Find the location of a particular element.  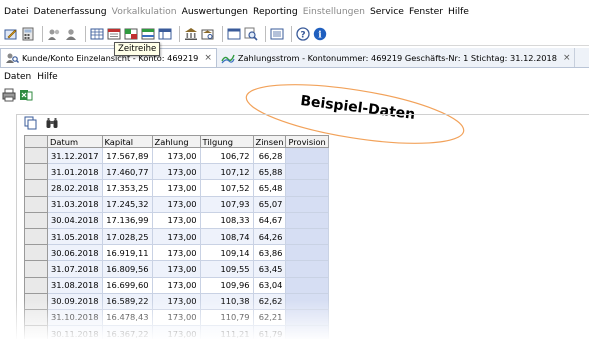

cell-kapital: 17.245,32 is located at coordinates (127, 204).